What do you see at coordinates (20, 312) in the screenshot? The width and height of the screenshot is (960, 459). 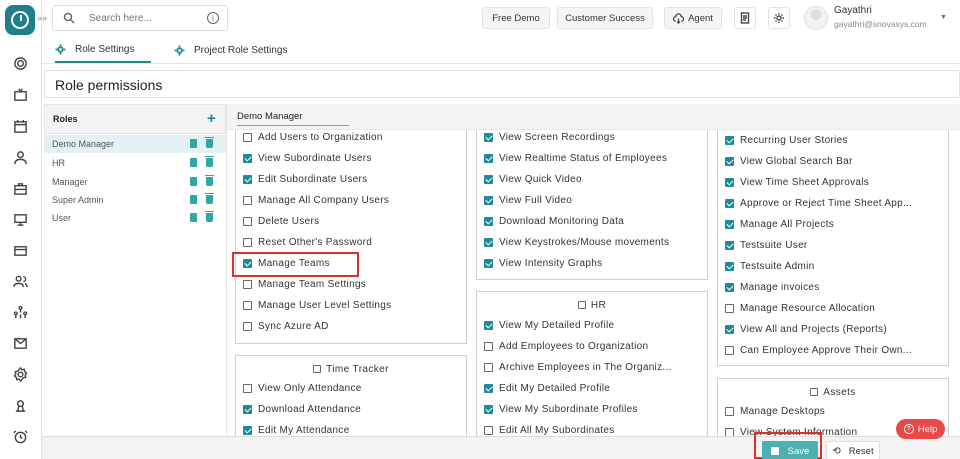 I see `org-chart-icon` at bounding box center [20, 312].